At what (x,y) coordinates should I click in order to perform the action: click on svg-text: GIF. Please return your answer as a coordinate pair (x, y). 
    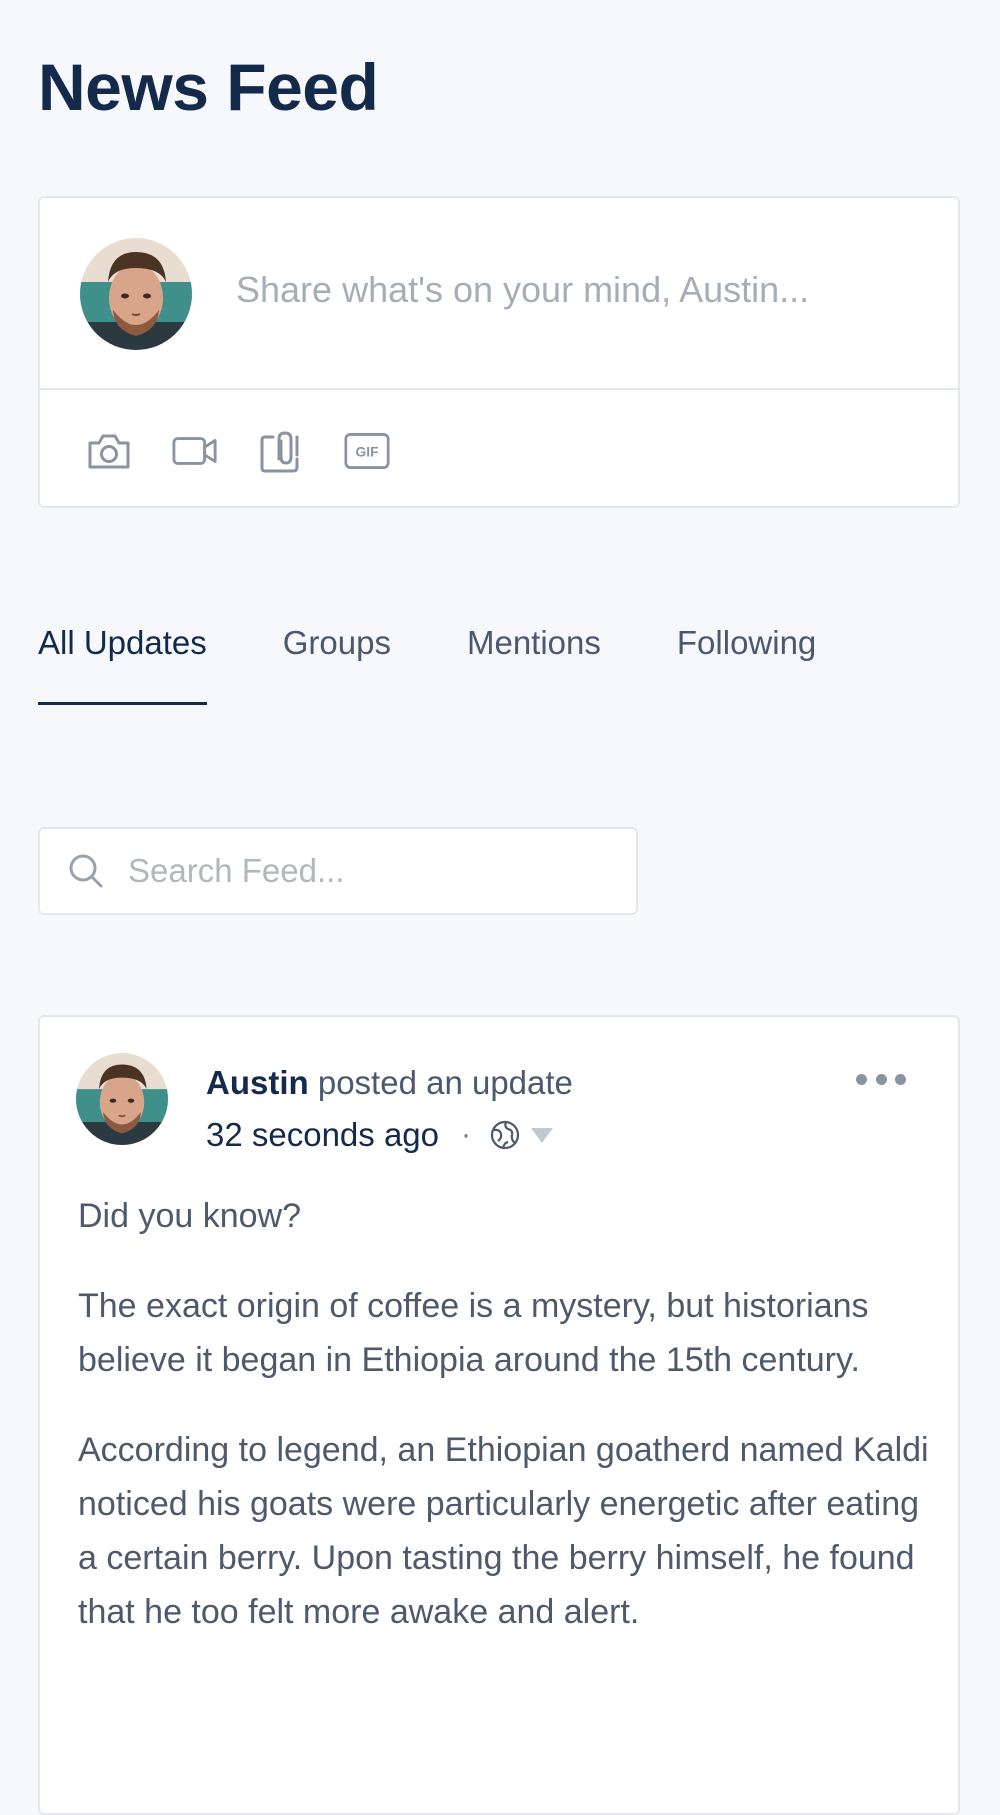
    Looking at the image, I should click on (367, 452).